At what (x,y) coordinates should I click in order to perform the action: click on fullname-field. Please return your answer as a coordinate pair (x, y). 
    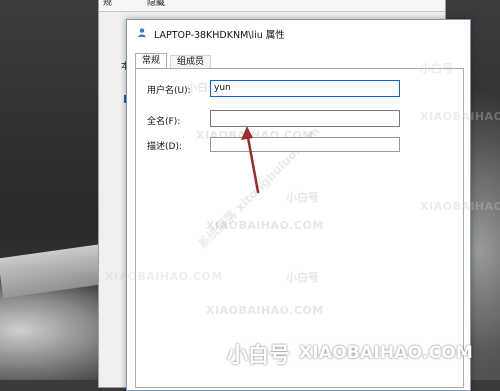
    Looking at the image, I should click on (305, 118).